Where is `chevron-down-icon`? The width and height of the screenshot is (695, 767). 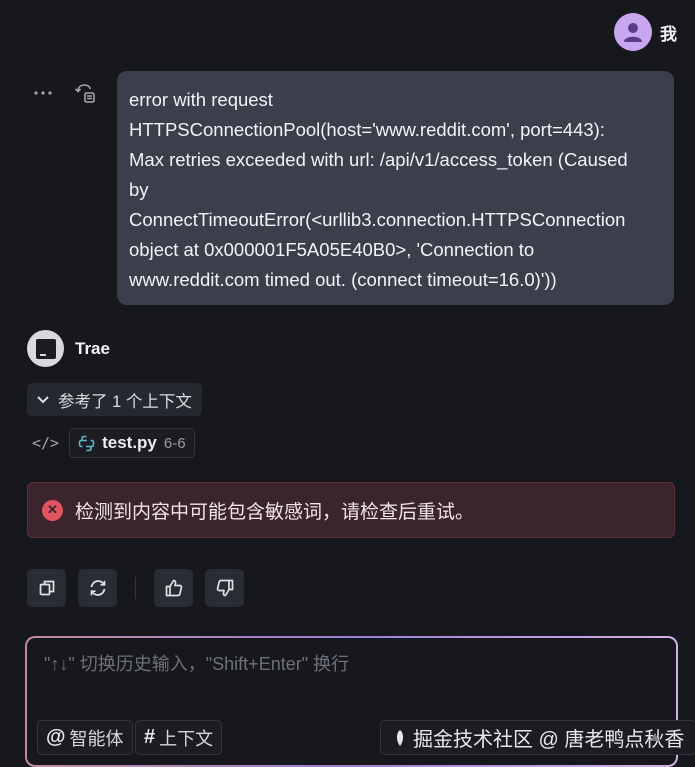
chevron-down-icon is located at coordinates (43, 399).